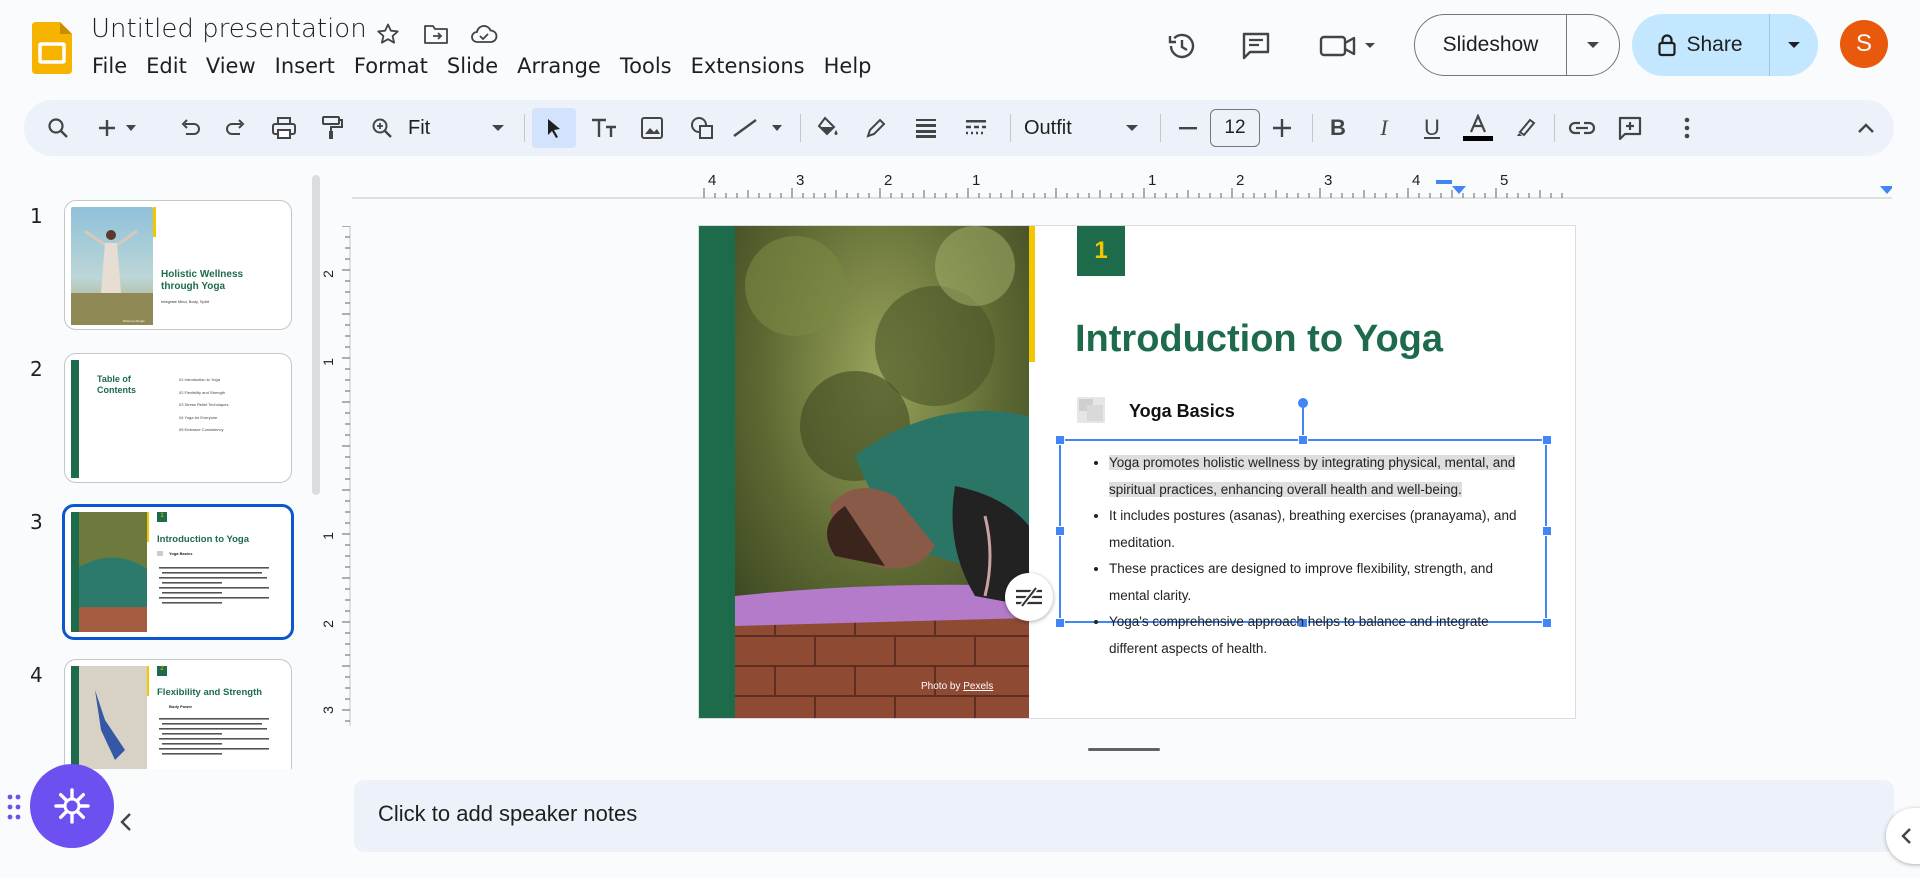 This screenshot has width=1920, height=878. What do you see at coordinates (1122, 186) in the screenshot?
I see `horizontal-ruler: 4 3 2 1 1 2 3 4 5` at bounding box center [1122, 186].